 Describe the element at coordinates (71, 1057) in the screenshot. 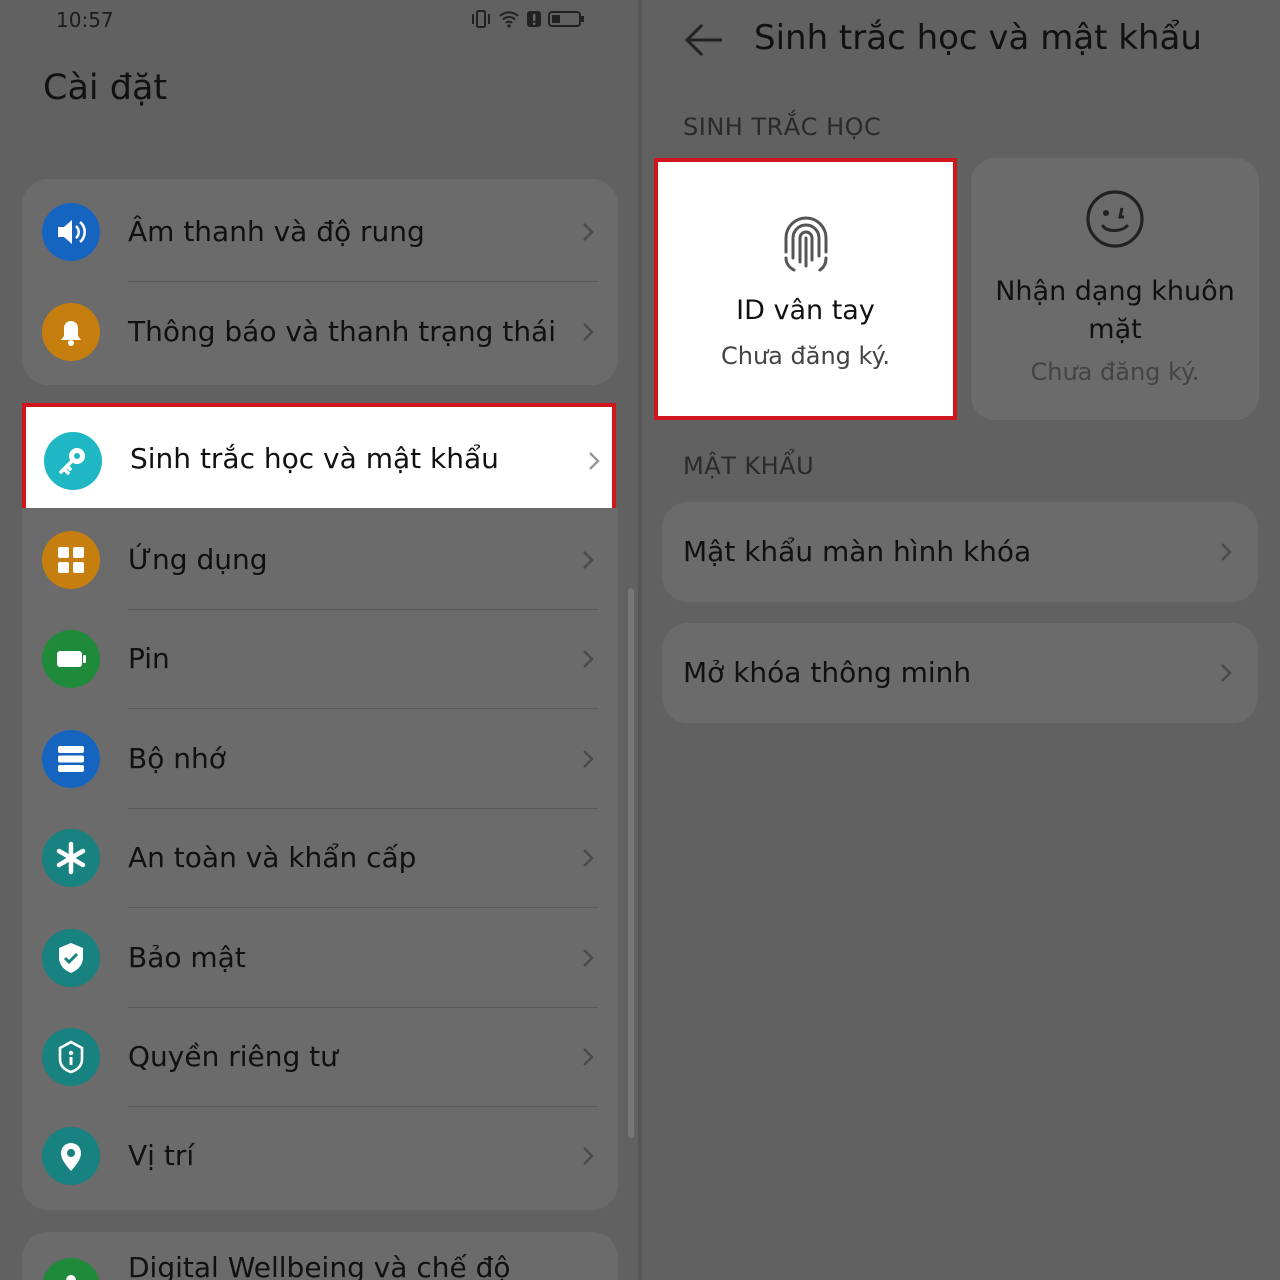

I see `privacy-lock-icon` at that location.